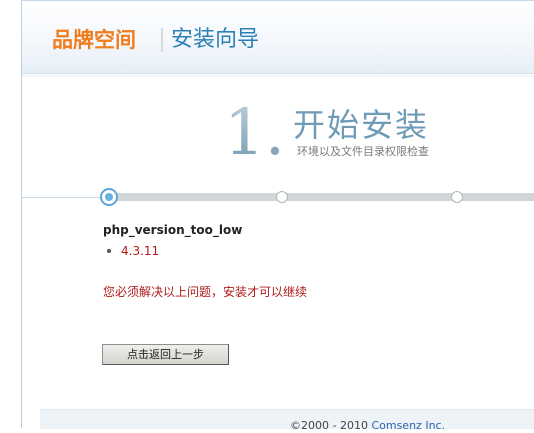 The height and width of the screenshot is (433, 534). What do you see at coordinates (331, 425) in the screenshot?
I see `copyright-text: ©2000 - 2010` at bounding box center [331, 425].